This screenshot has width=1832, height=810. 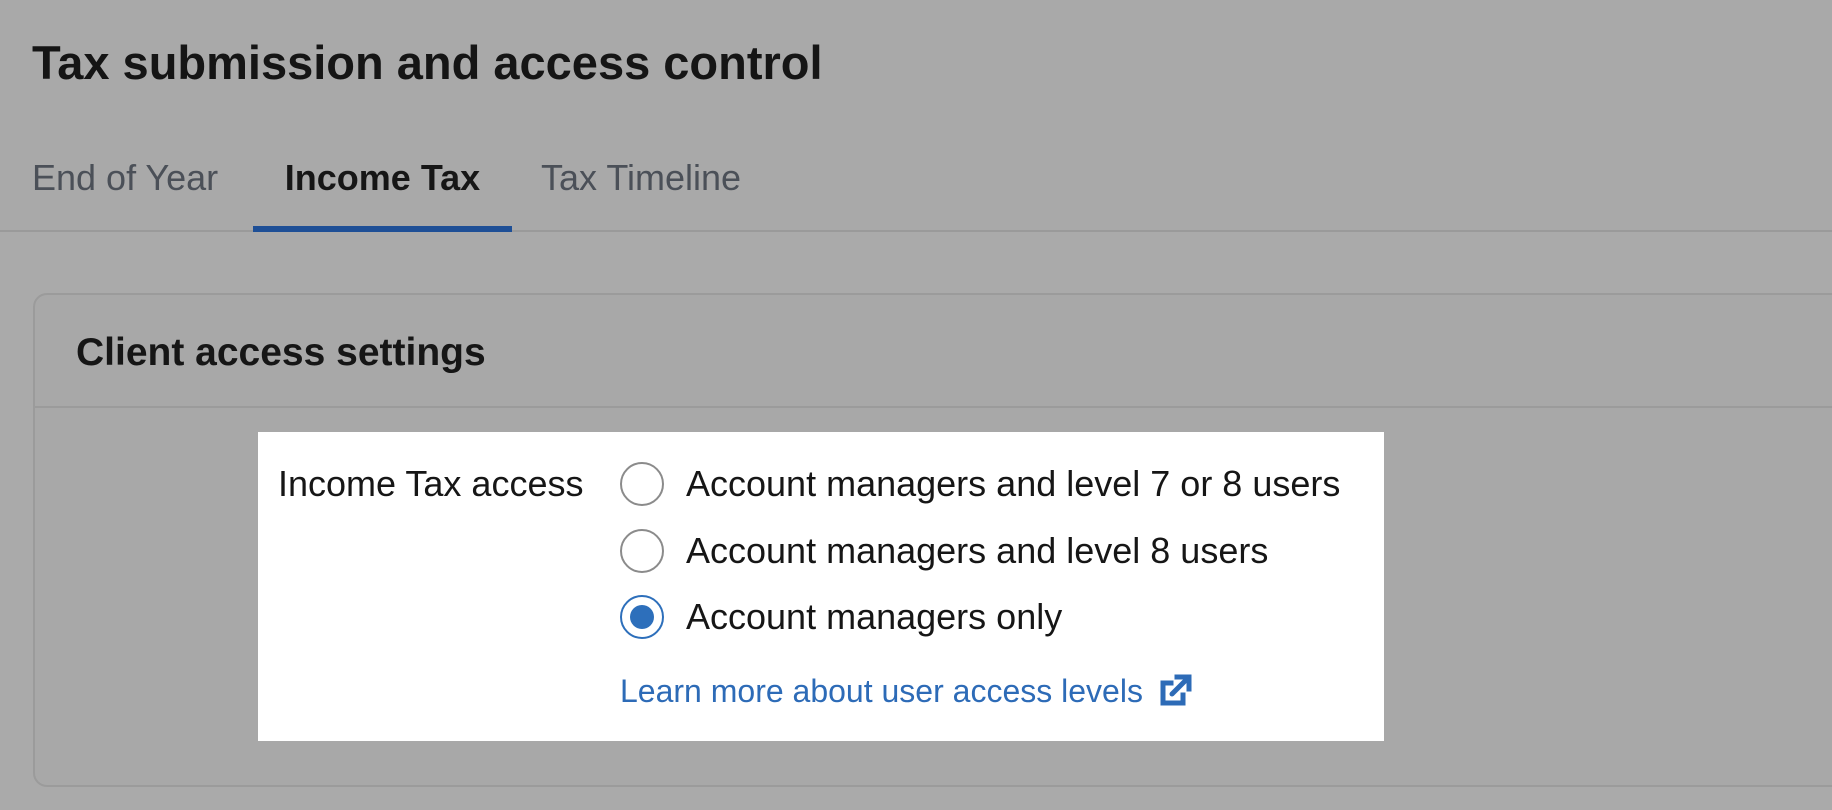 I want to click on card-title: Client access settings, so click(x=281, y=352).